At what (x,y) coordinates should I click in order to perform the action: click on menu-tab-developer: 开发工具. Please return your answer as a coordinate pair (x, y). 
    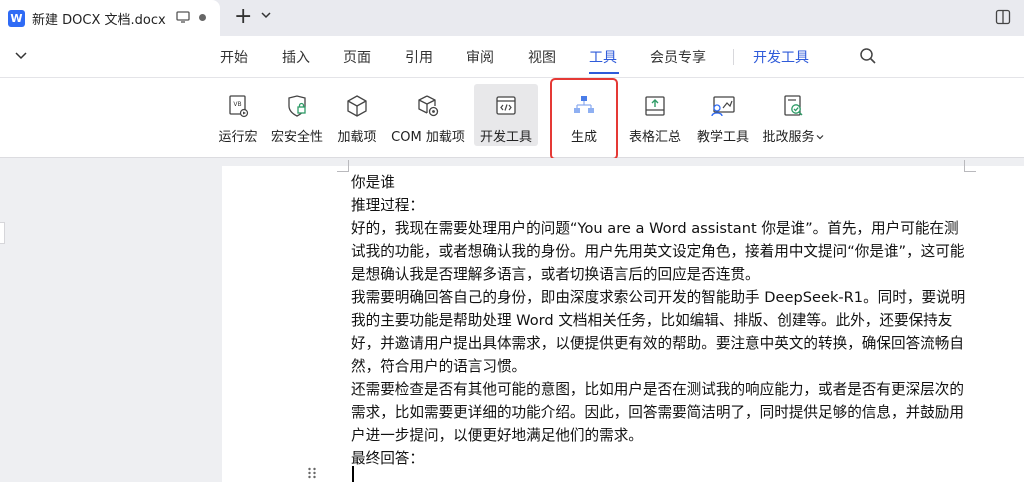
    Looking at the image, I should click on (781, 57).